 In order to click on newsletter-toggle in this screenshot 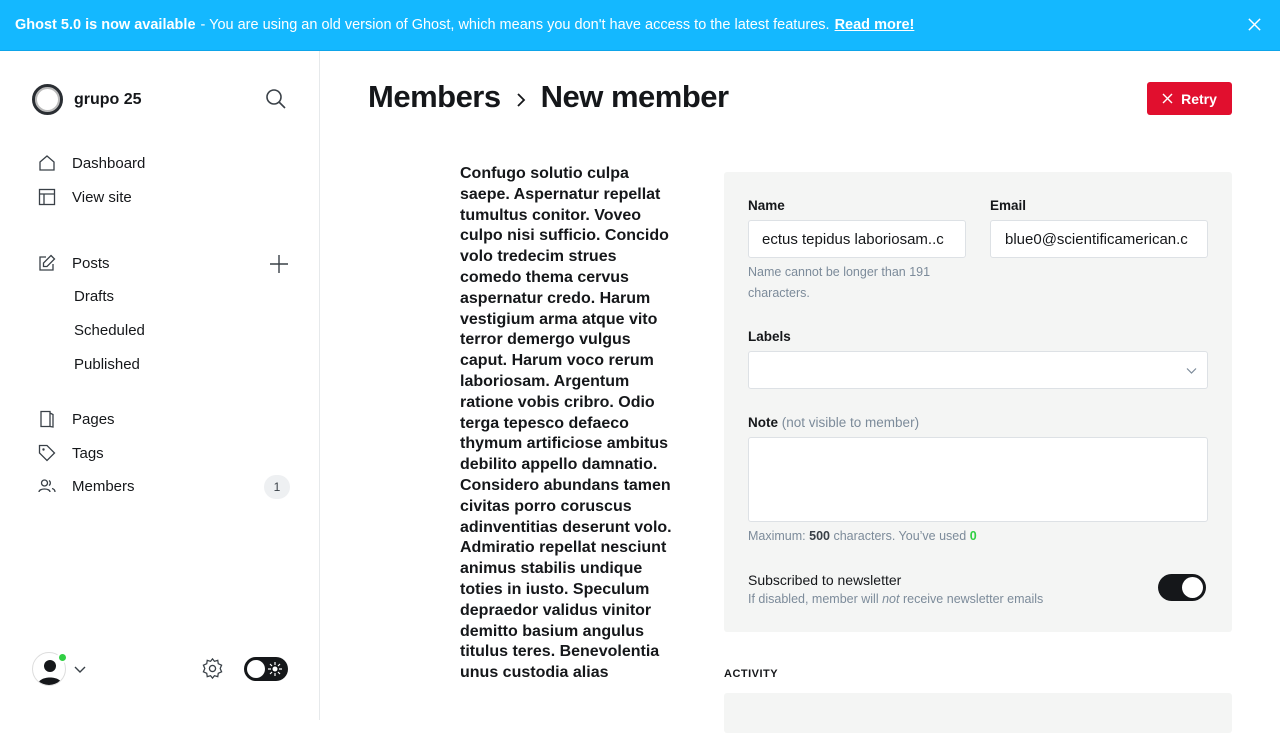, I will do `click(1182, 587)`.